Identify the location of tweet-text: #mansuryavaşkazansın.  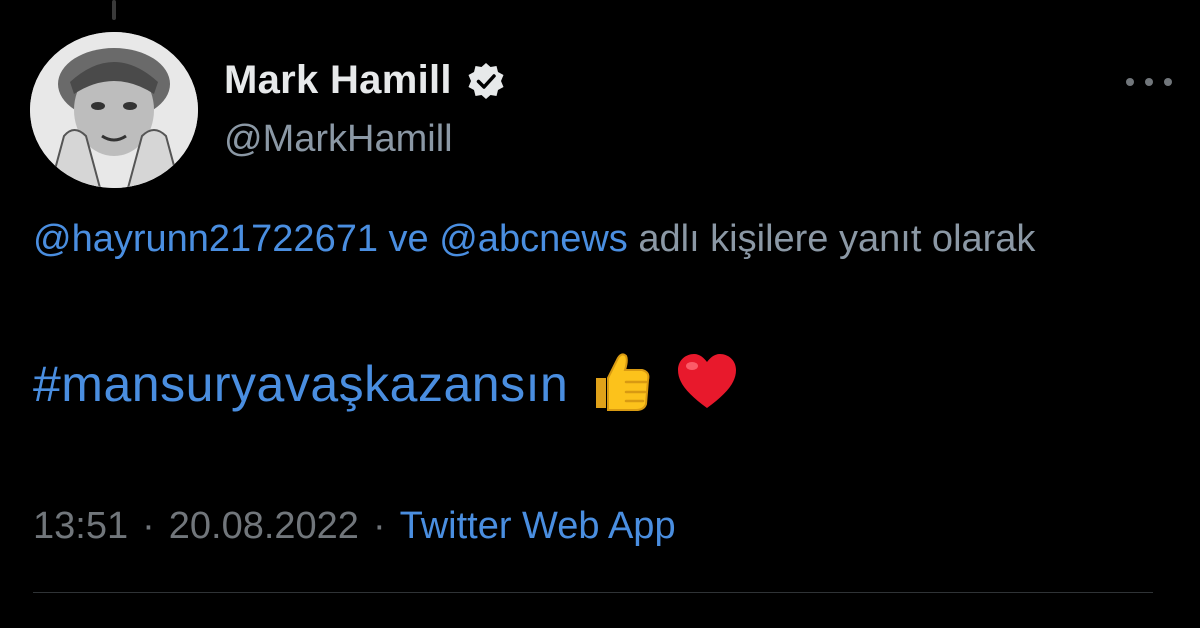
(386, 383).